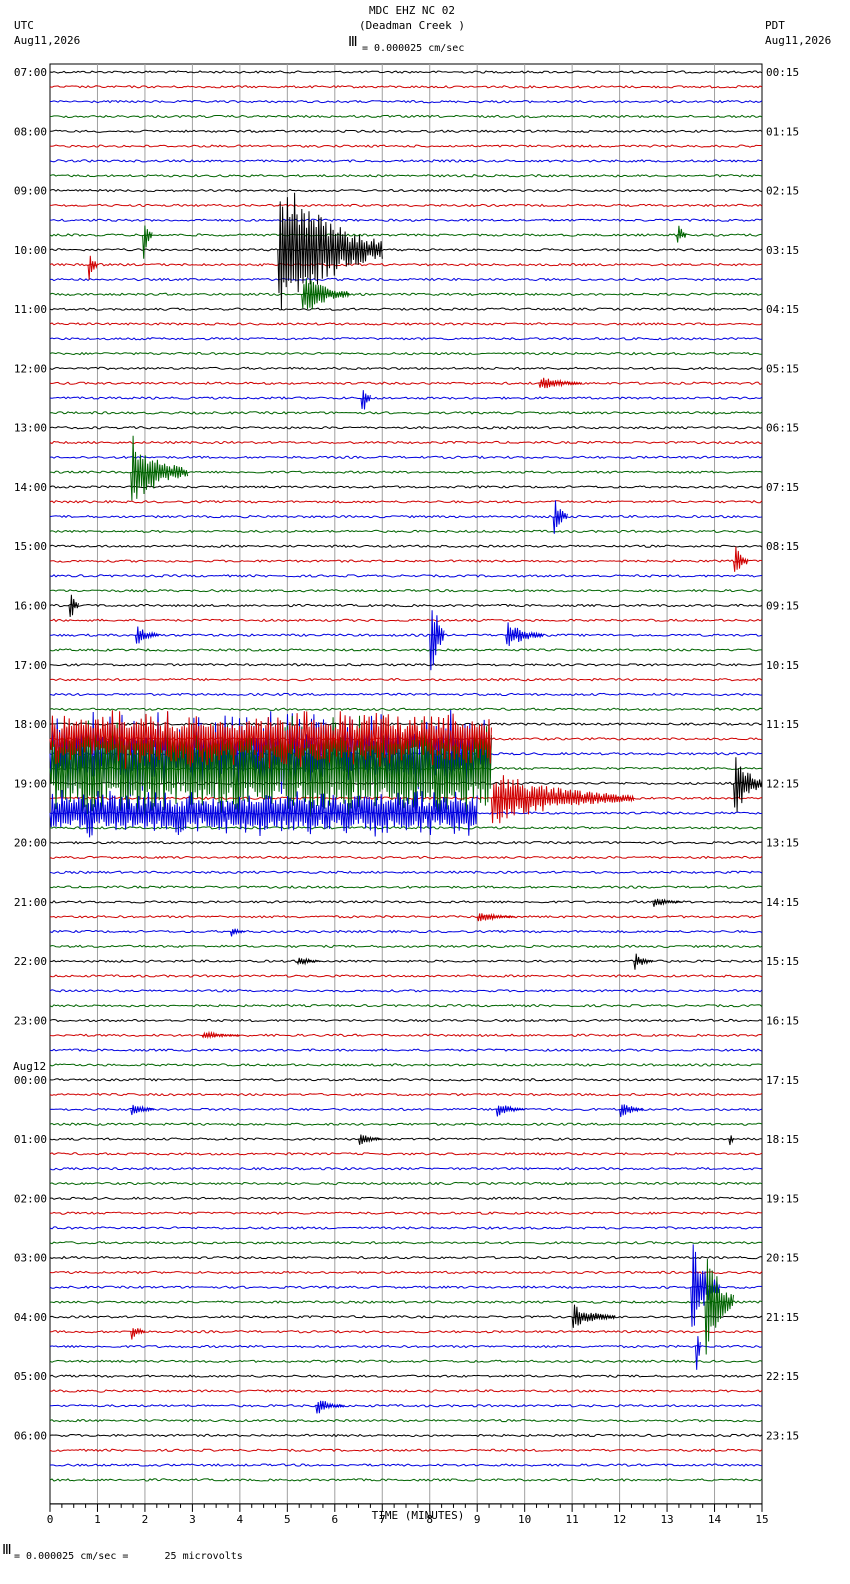 The image size is (850, 1584). What do you see at coordinates (782, 428) in the screenshot?
I see `pdt-hour-label: 06:15` at bounding box center [782, 428].